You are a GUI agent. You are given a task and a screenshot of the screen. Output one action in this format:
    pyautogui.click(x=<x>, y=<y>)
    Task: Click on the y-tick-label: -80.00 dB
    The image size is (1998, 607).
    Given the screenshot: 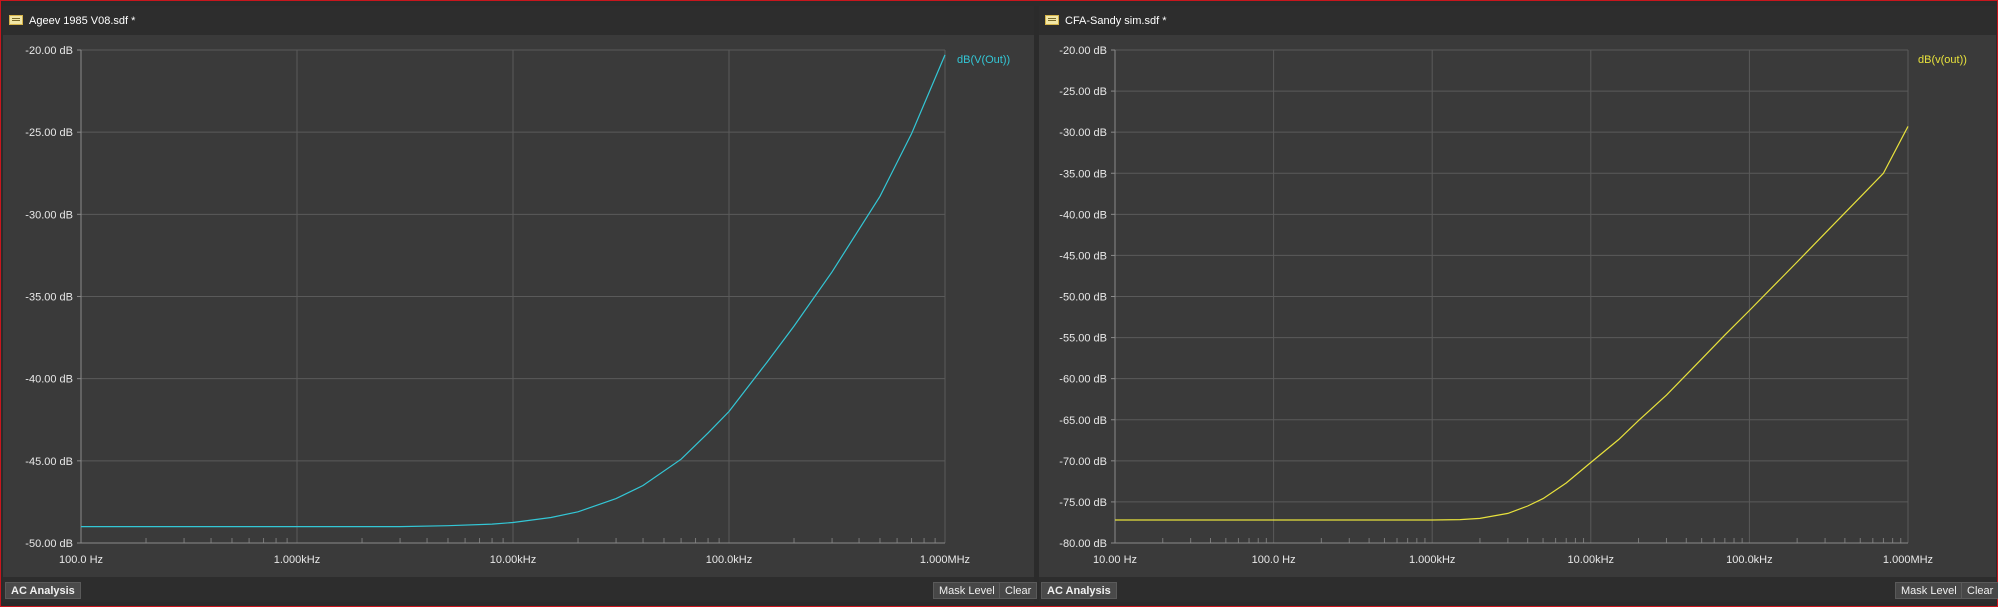 What is the action you would take?
    pyautogui.click(x=1083, y=544)
    